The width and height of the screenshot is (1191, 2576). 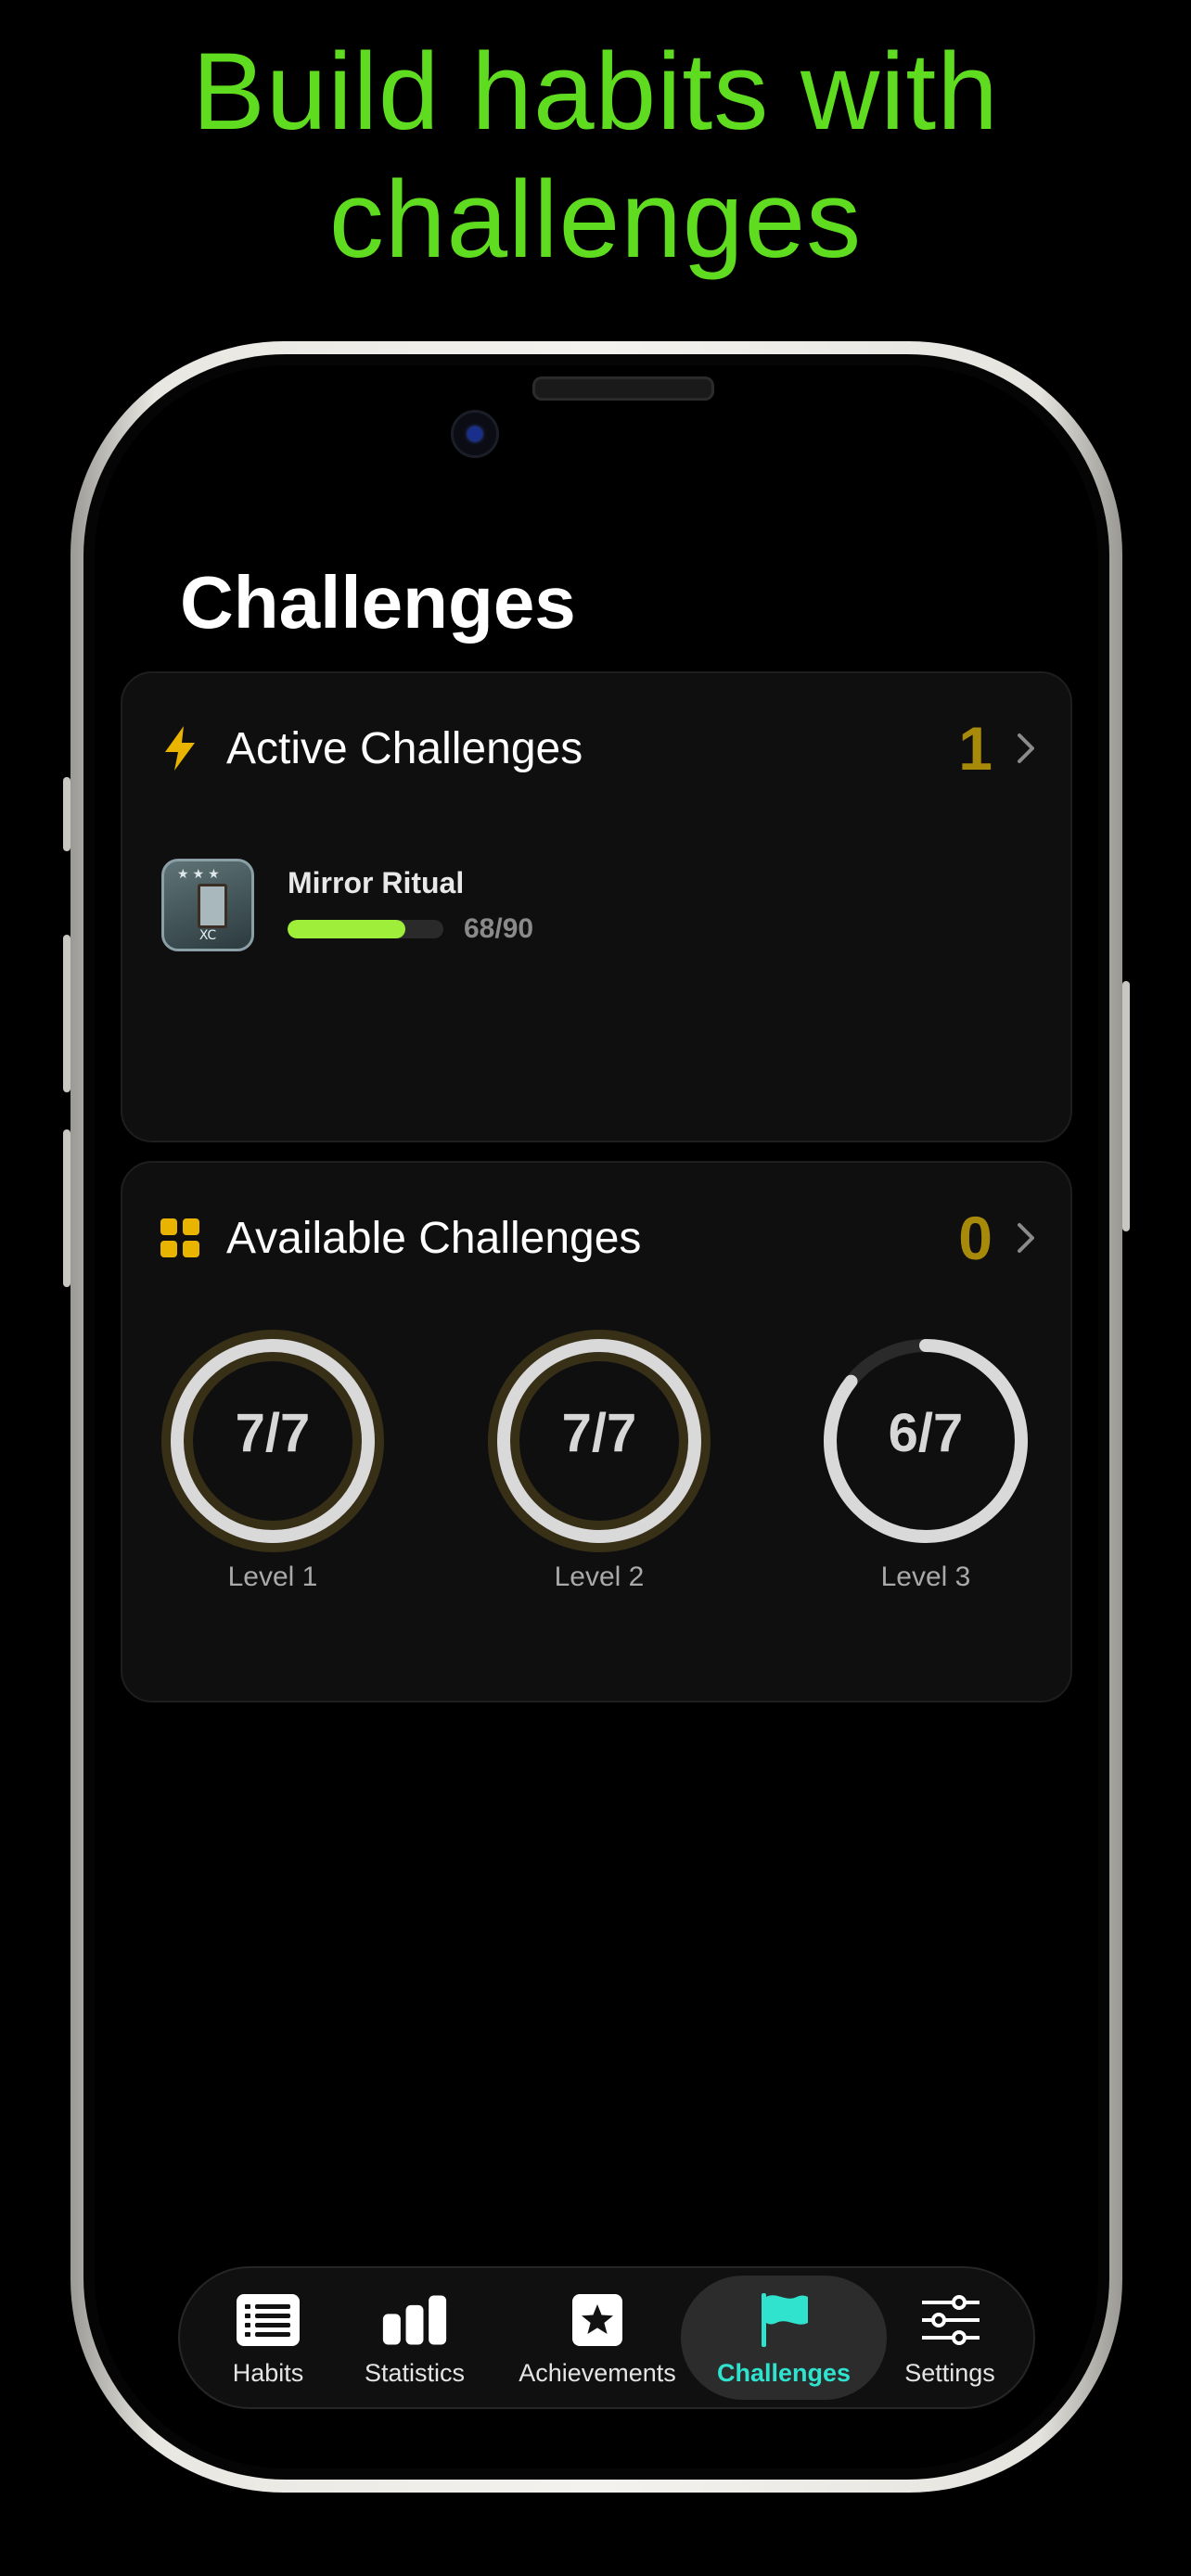 I want to click on challenge-progress-bar, so click(x=365, y=928).